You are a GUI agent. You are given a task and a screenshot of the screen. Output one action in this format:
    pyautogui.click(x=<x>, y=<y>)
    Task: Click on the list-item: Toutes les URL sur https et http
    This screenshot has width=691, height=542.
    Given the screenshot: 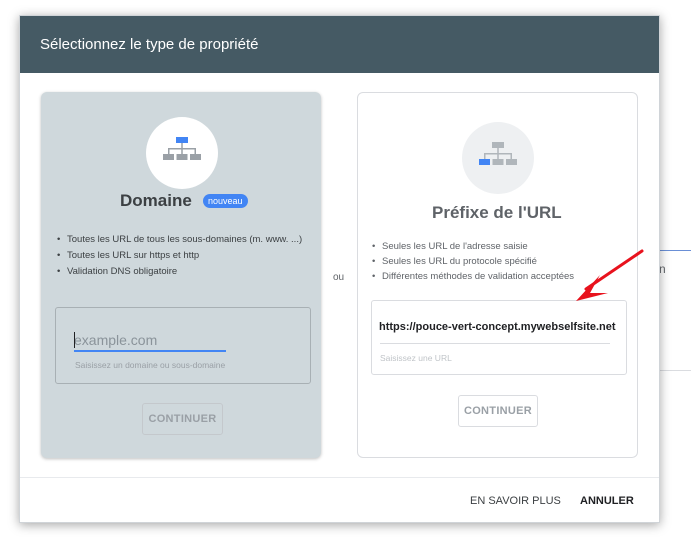 What is the action you would take?
    pyautogui.click(x=182, y=255)
    